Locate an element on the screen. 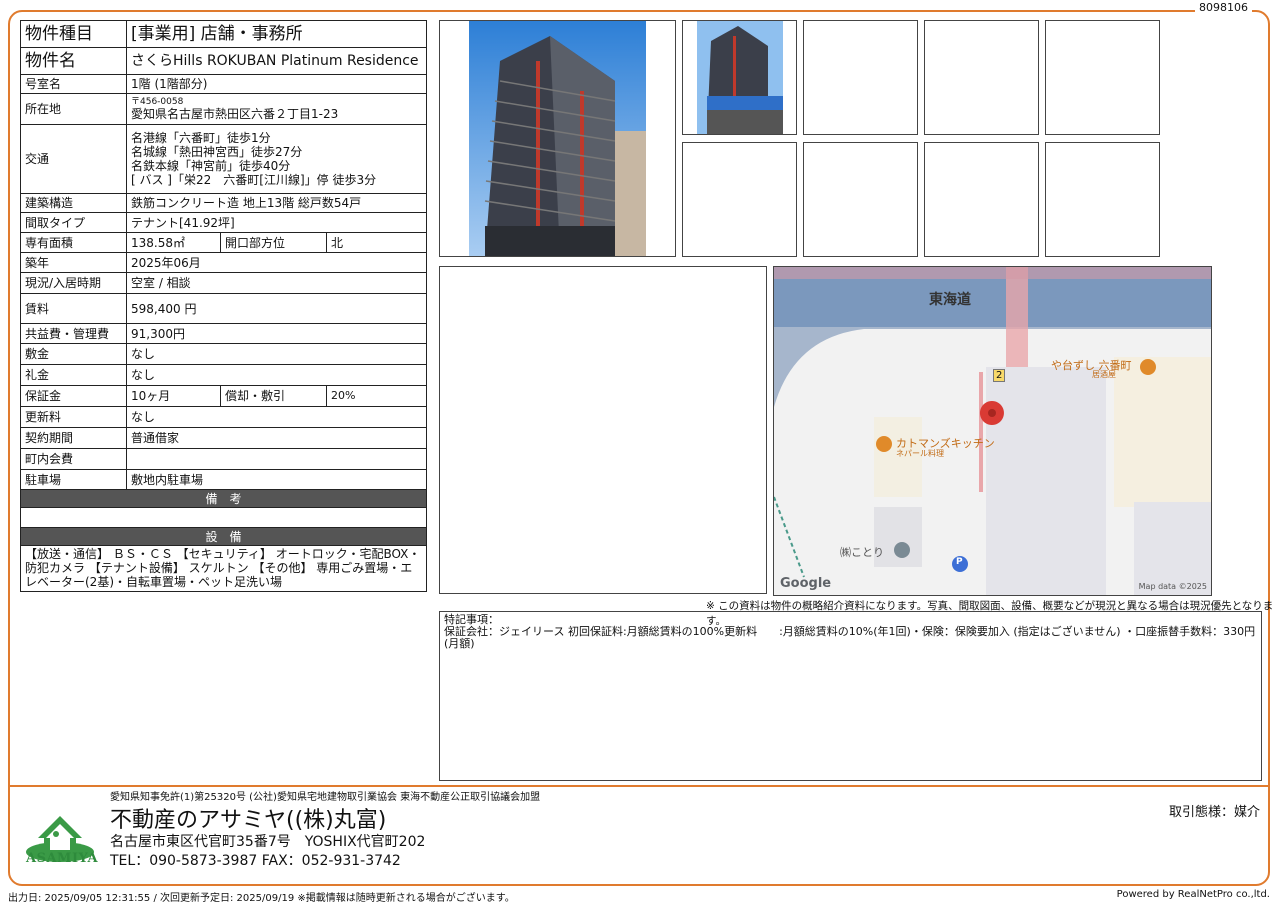 The width and height of the screenshot is (1280, 904). direction-value: 北 is located at coordinates (376, 242).